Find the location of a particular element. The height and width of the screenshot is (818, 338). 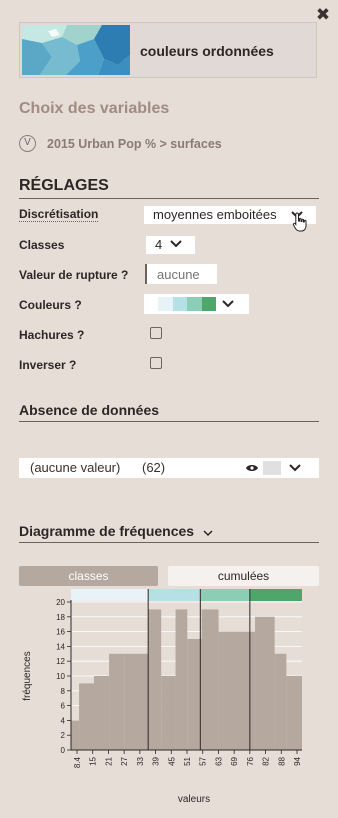

tab-classes: classes is located at coordinates (88, 576).